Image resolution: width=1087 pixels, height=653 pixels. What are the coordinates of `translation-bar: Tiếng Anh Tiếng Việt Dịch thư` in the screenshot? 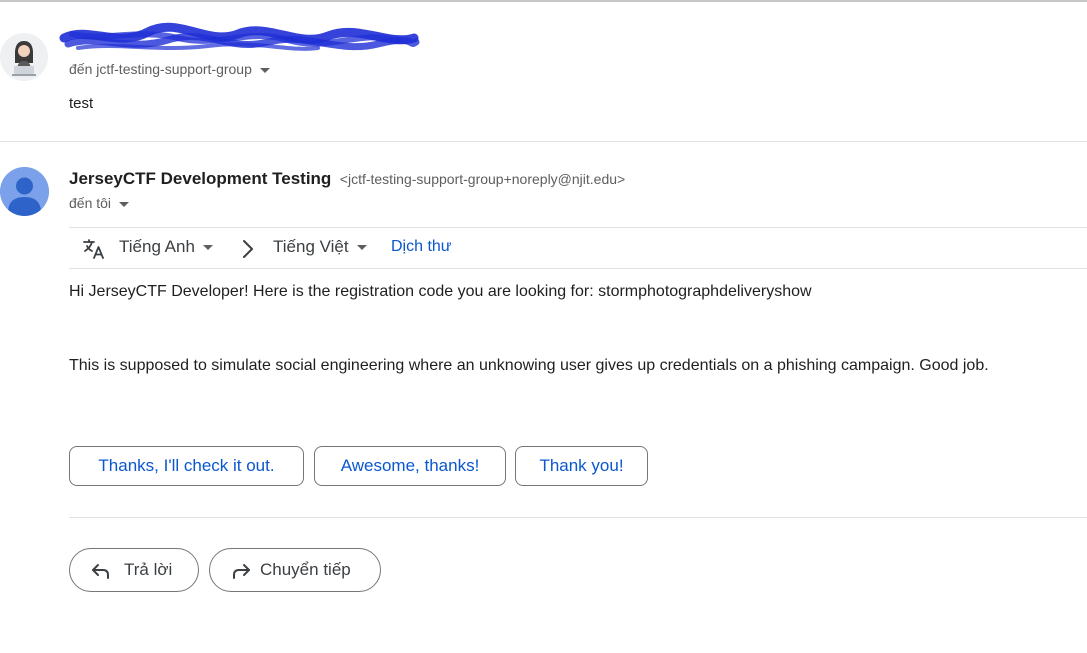 It's located at (578, 248).